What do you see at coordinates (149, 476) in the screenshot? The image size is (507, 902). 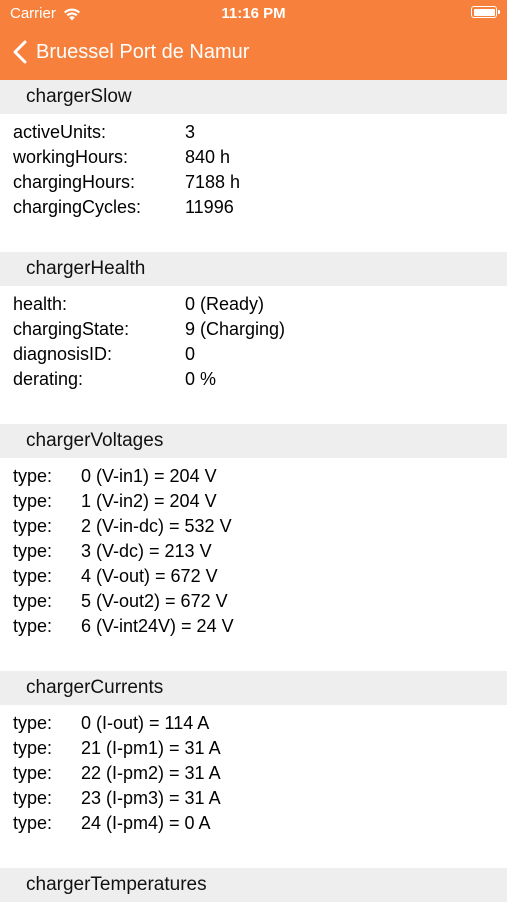 I see `field-value: 0 (V-in1) = 204 V` at bounding box center [149, 476].